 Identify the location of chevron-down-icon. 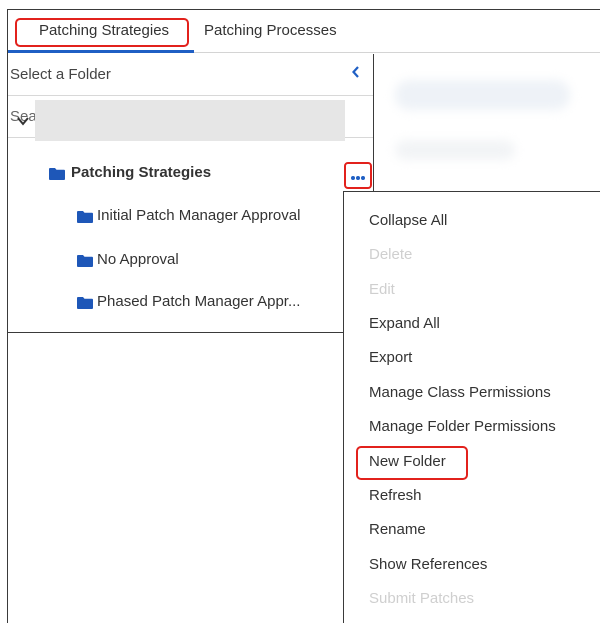
(23, 121).